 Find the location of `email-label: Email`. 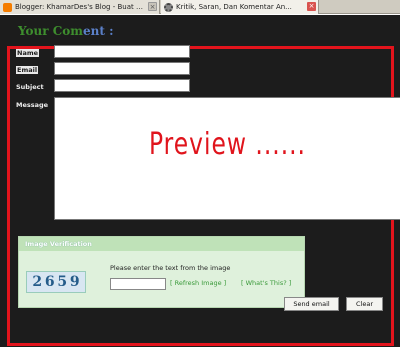

email-label: Email is located at coordinates (27, 70).